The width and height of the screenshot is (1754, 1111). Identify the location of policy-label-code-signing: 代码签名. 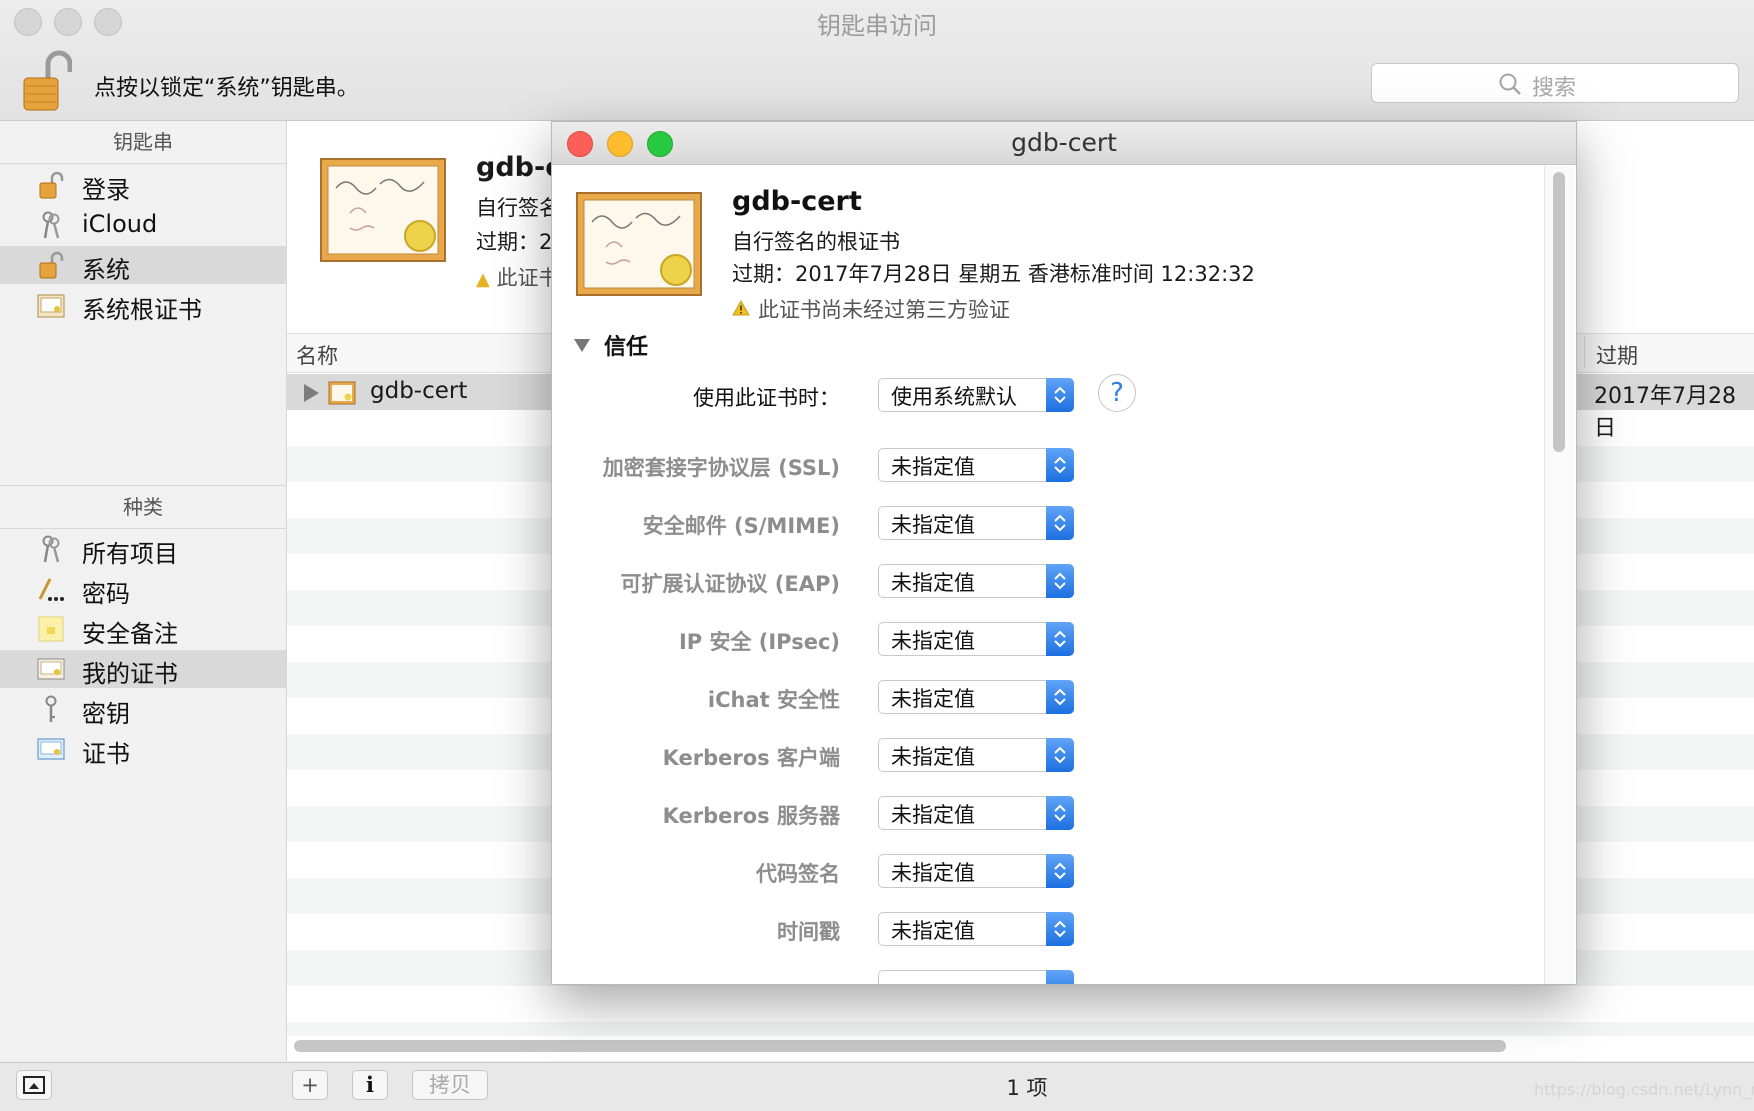
(798, 874).